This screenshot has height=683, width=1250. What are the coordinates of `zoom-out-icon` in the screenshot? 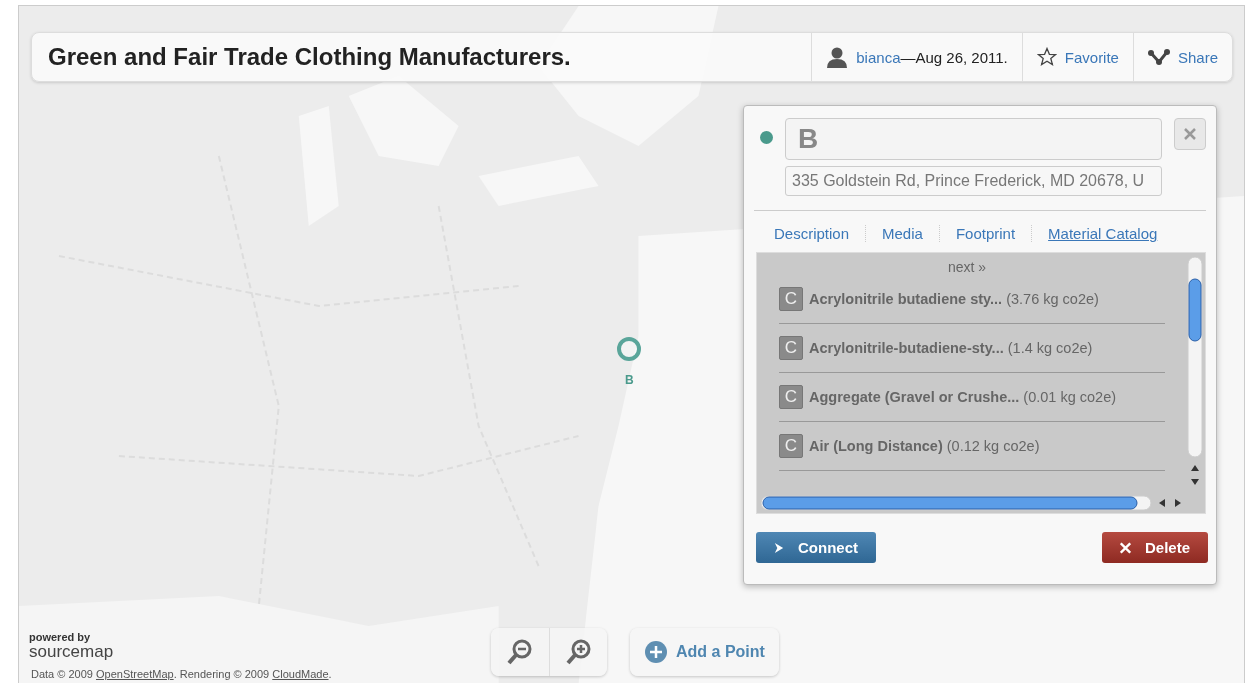 It's located at (520, 652).